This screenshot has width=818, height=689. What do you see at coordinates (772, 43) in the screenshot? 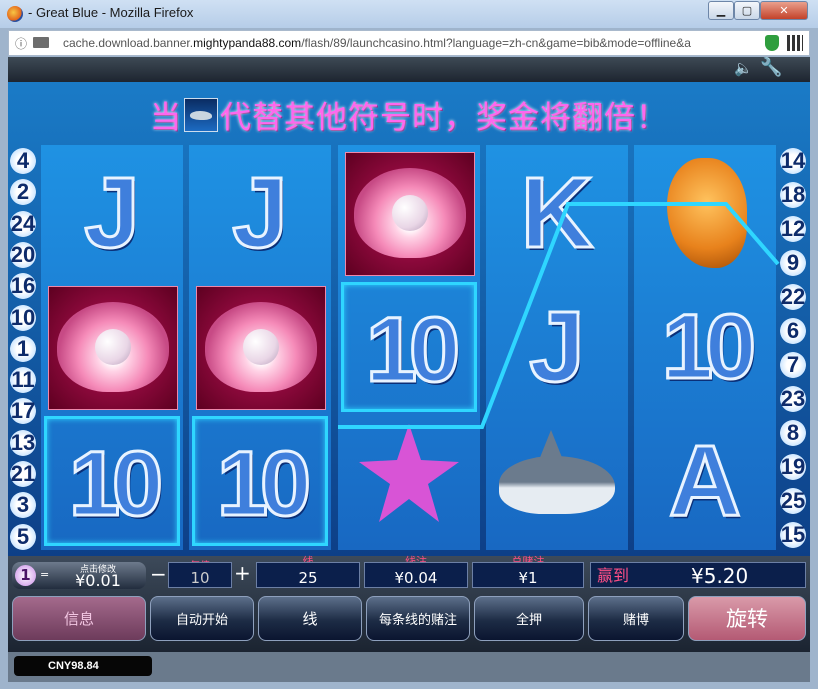
I see `shield-icon` at bounding box center [772, 43].